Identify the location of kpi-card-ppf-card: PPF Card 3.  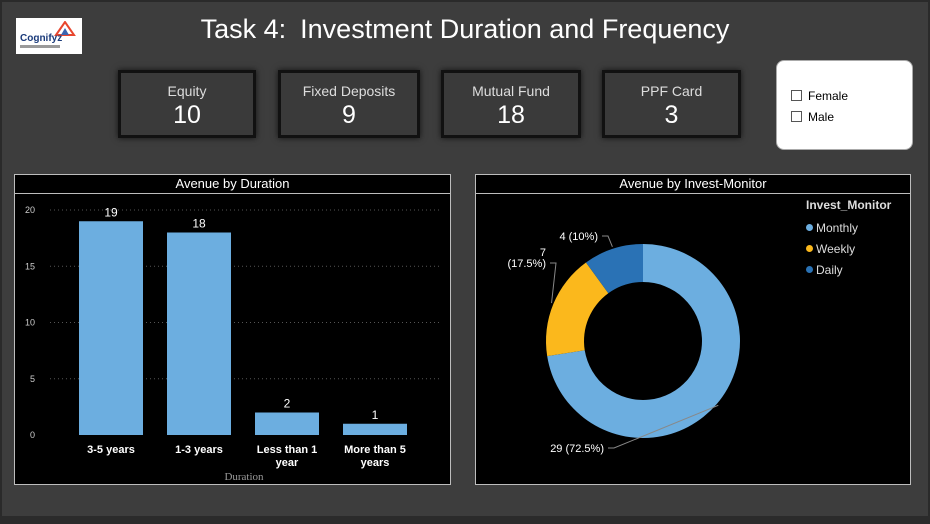
(671, 104).